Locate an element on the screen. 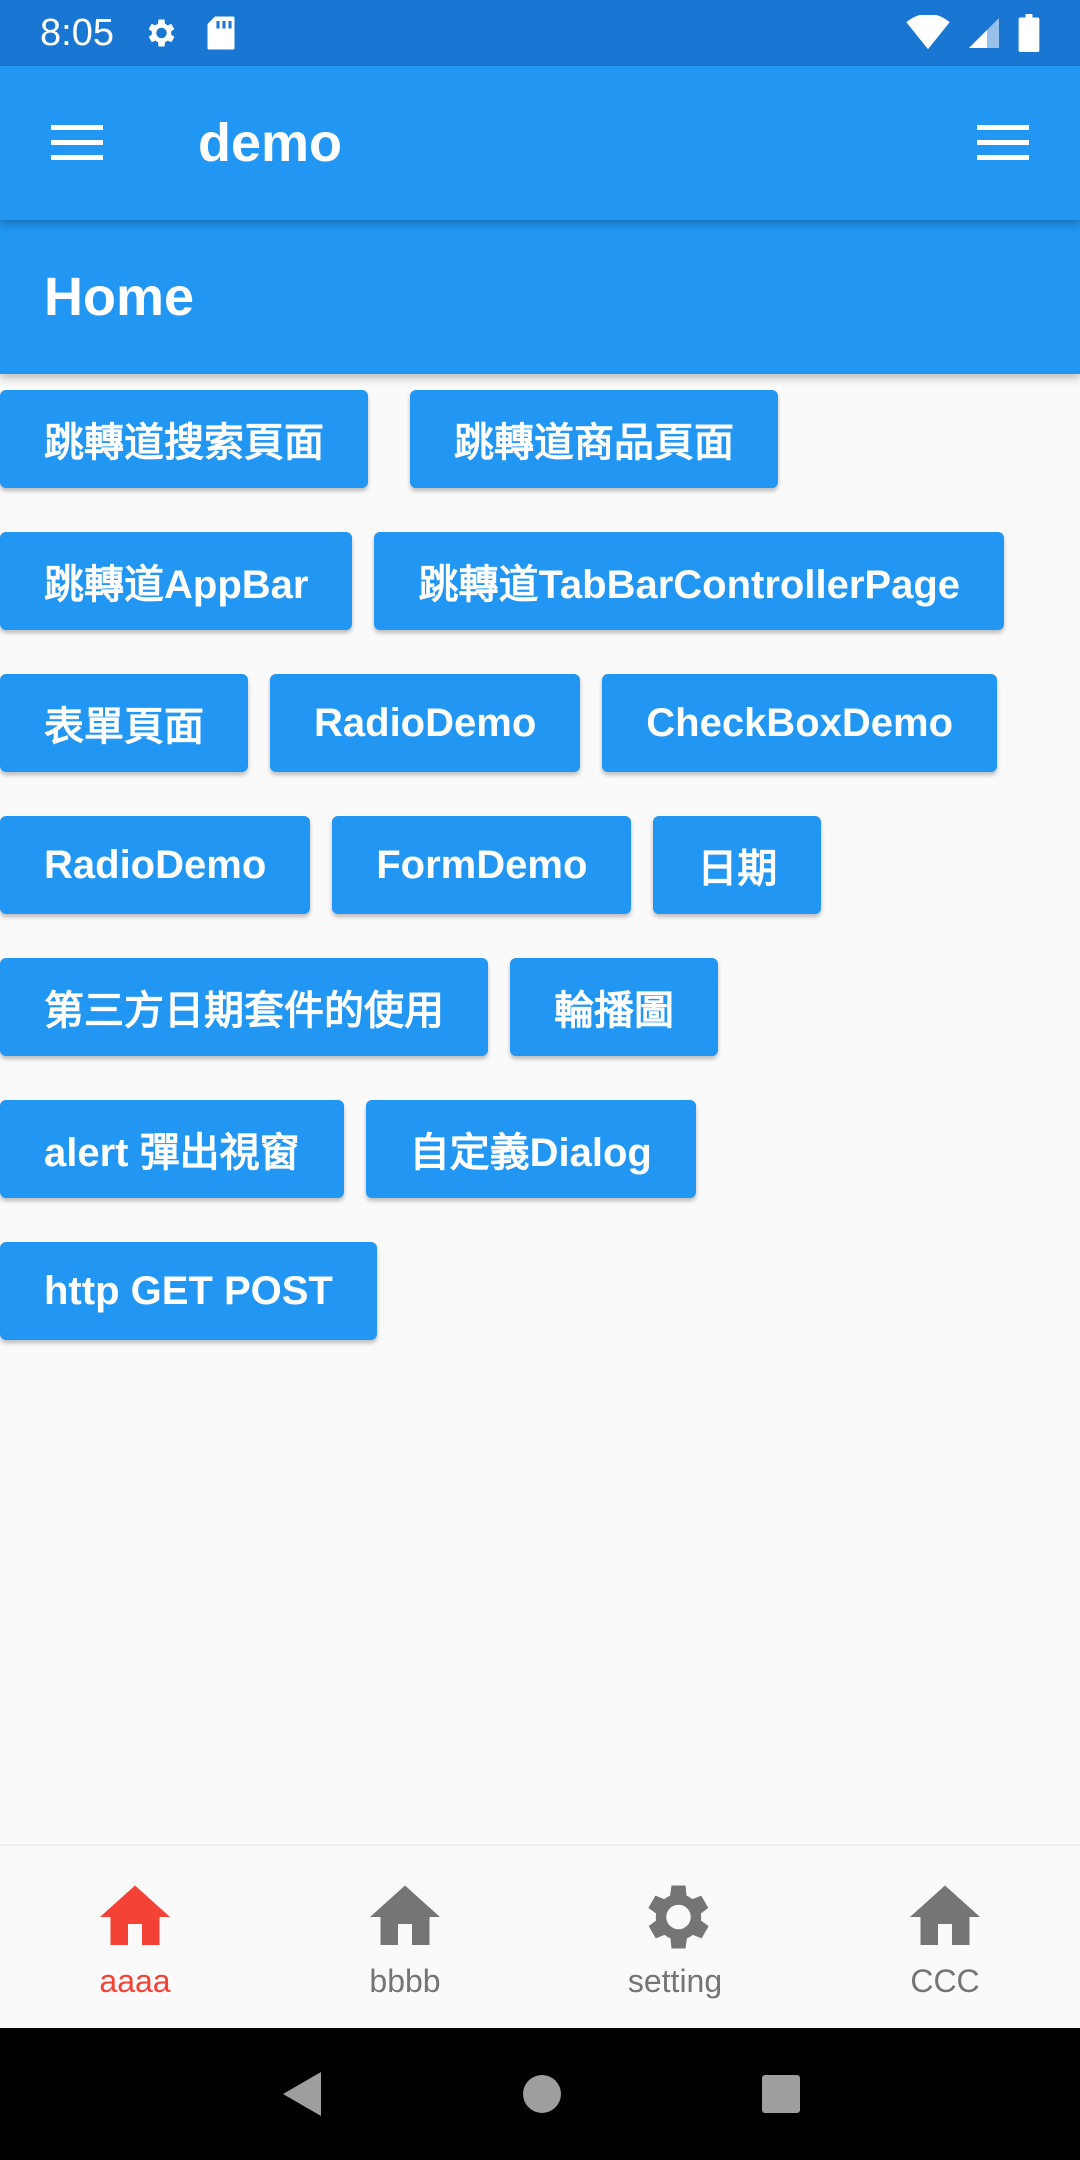 The height and width of the screenshot is (2160, 1080). button-row: 第三方日期套件的使用 輪播圖 is located at coordinates (540, 1007).